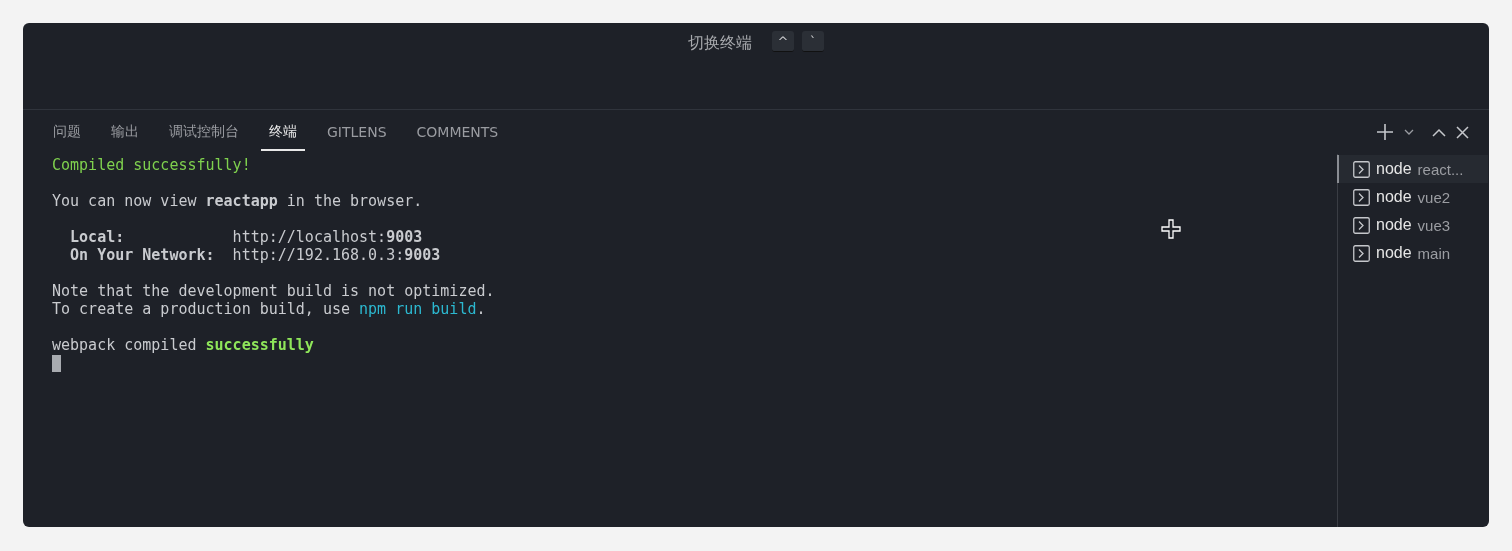  Describe the element at coordinates (237, 201) in the screenshot. I see `terminal-line: You can now view reactapp in the browser.` at that location.